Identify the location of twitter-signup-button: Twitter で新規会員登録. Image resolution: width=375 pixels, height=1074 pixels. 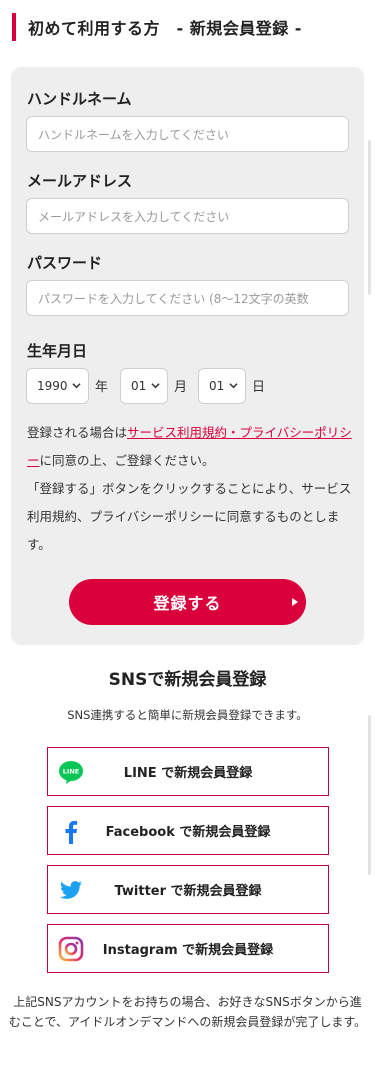
(188, 889).